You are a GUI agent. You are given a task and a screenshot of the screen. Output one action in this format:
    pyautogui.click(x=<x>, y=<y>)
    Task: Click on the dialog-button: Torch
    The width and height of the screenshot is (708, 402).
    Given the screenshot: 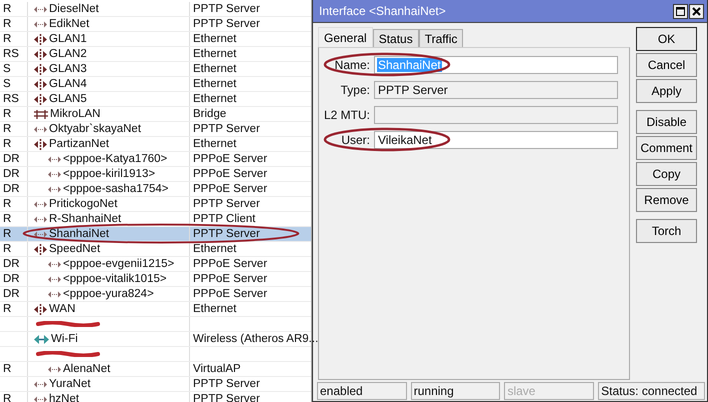 What is the action you would take?
    pyautogui.click(x=666, y=231)
    